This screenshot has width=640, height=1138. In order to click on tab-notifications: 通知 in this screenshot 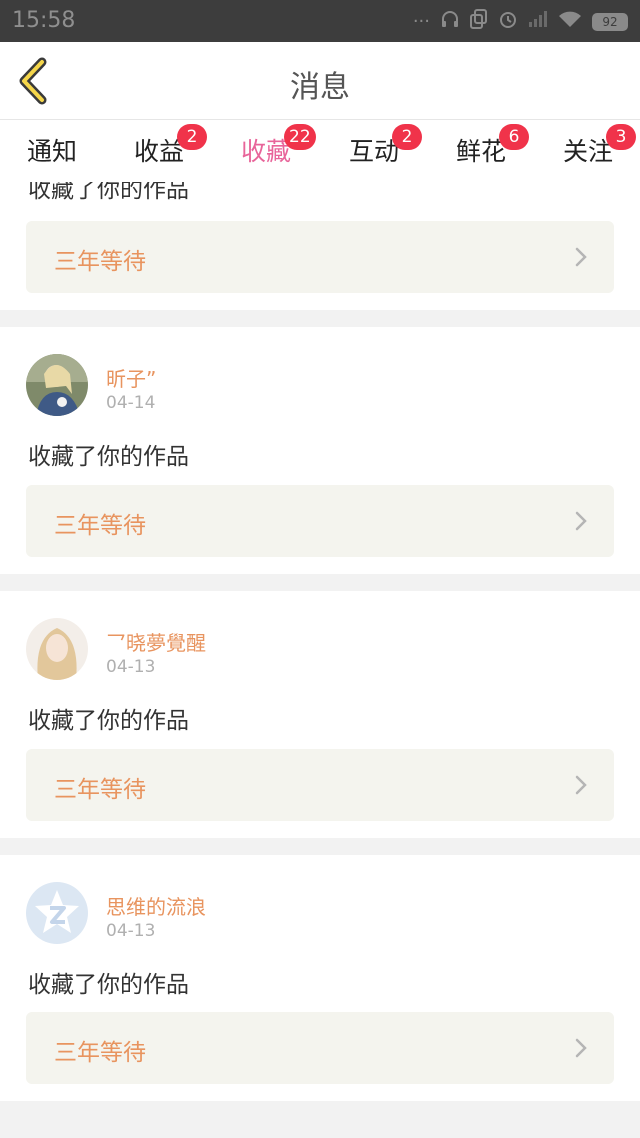, I will do `click(53, 150)`.